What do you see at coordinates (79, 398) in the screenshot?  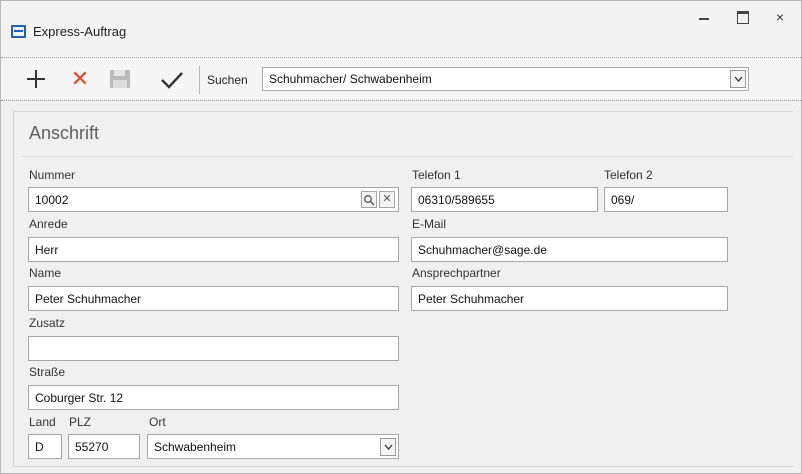 I see `strasse-value: Coburger Str. 12` at bounding box center [79, 398].